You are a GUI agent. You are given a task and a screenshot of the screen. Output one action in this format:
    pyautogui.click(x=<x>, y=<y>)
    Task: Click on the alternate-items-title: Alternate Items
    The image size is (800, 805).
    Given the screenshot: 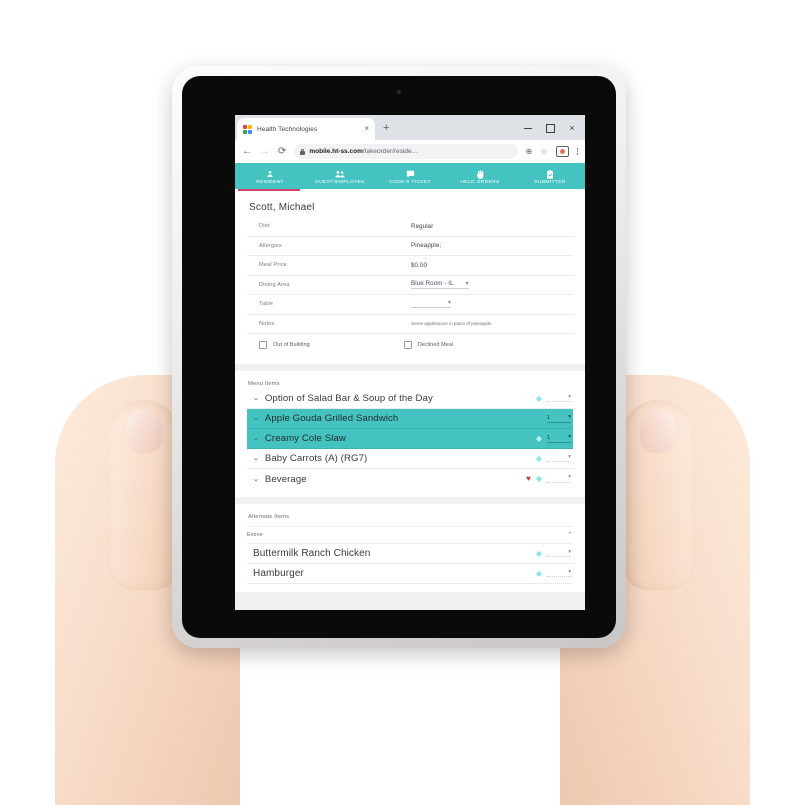 What is the action you would take?
    pyautogui.click(x=269, y=517)
    